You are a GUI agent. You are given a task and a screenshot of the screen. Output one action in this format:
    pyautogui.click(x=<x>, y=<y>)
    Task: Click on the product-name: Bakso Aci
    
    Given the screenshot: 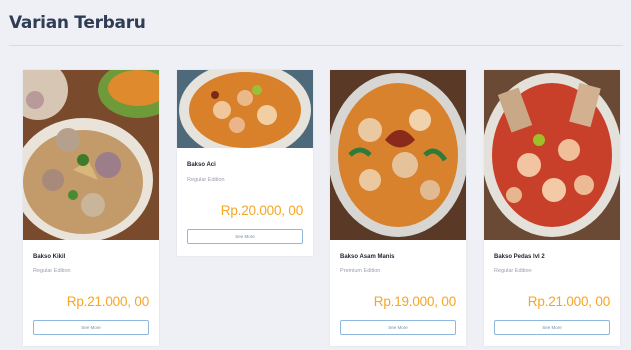 What is the action you would take?
    pyautogui.click(x=201, y=165)
    